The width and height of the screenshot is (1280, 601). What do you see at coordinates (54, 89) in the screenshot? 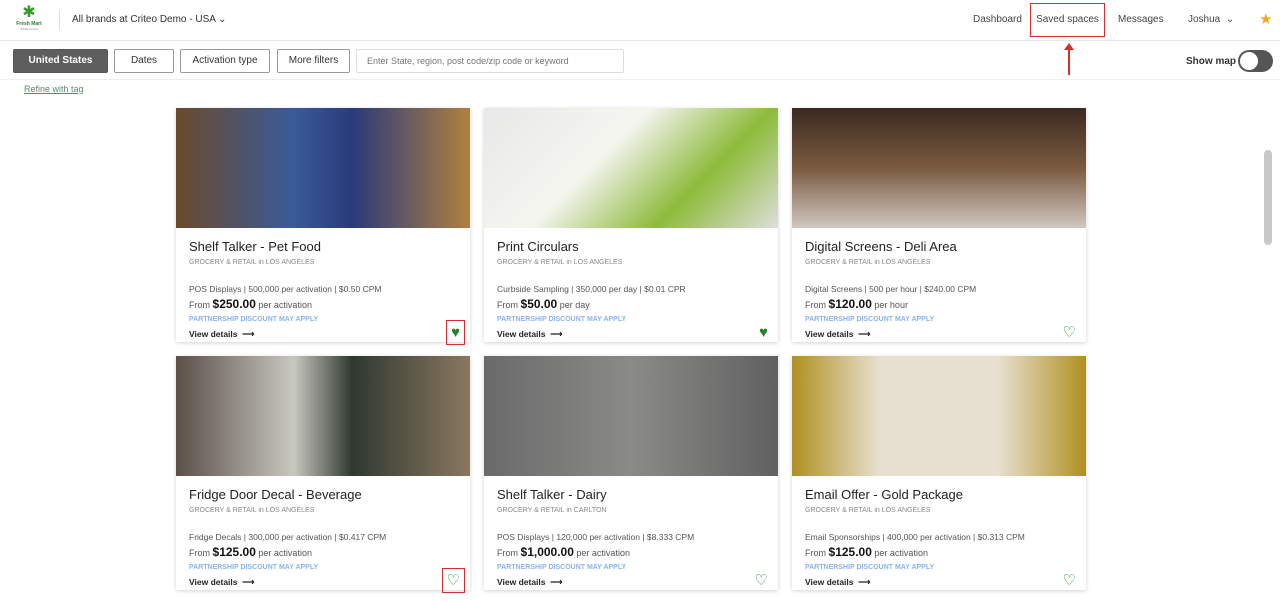
I see `refine-with-tag-link: Refine with tag` at bounding box center [54, 89].